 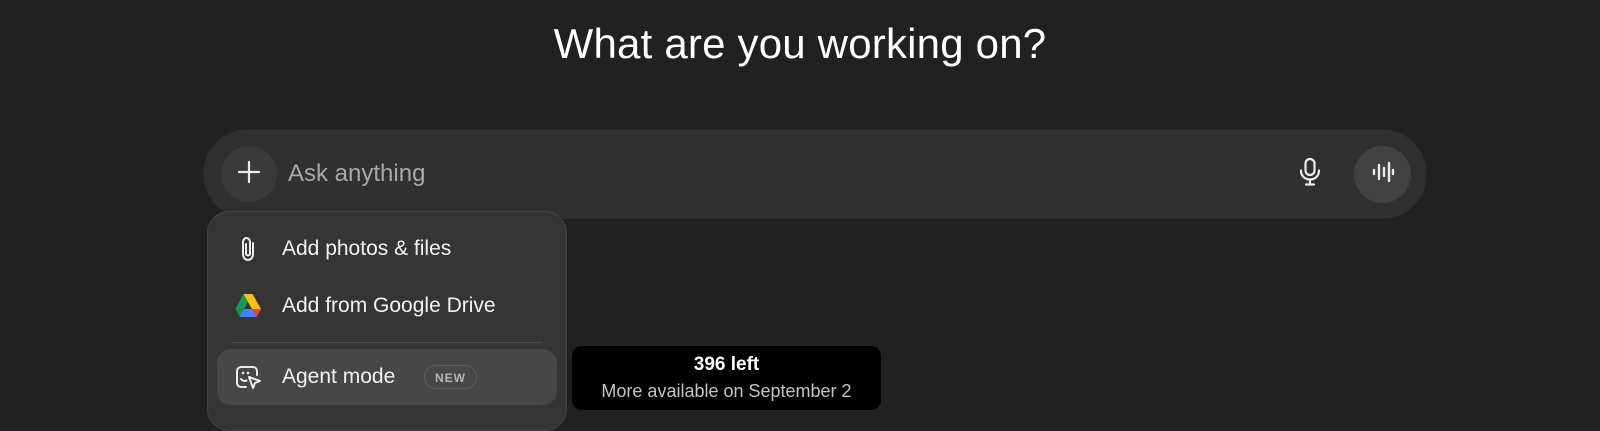 I want to click on menu-item-label: Add from Google Drive, so click(x=389, y=305).